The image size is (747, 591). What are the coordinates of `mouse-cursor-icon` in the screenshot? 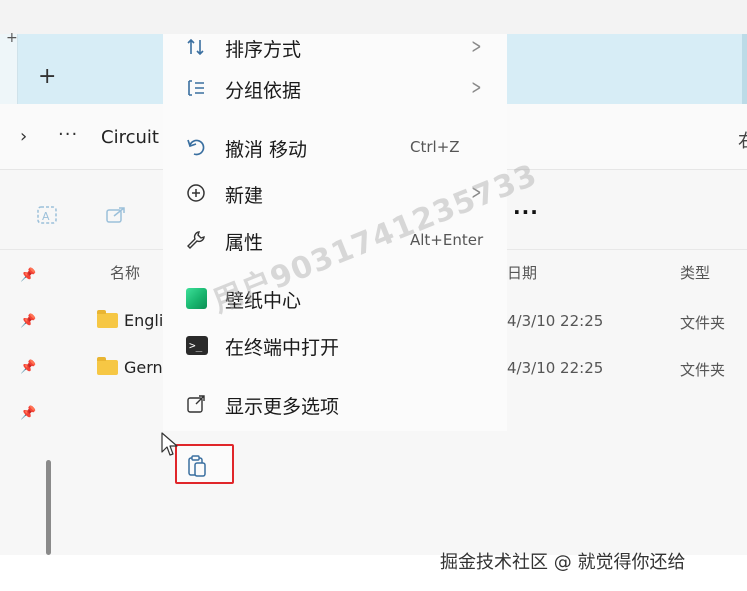 It's located at (170, 445).